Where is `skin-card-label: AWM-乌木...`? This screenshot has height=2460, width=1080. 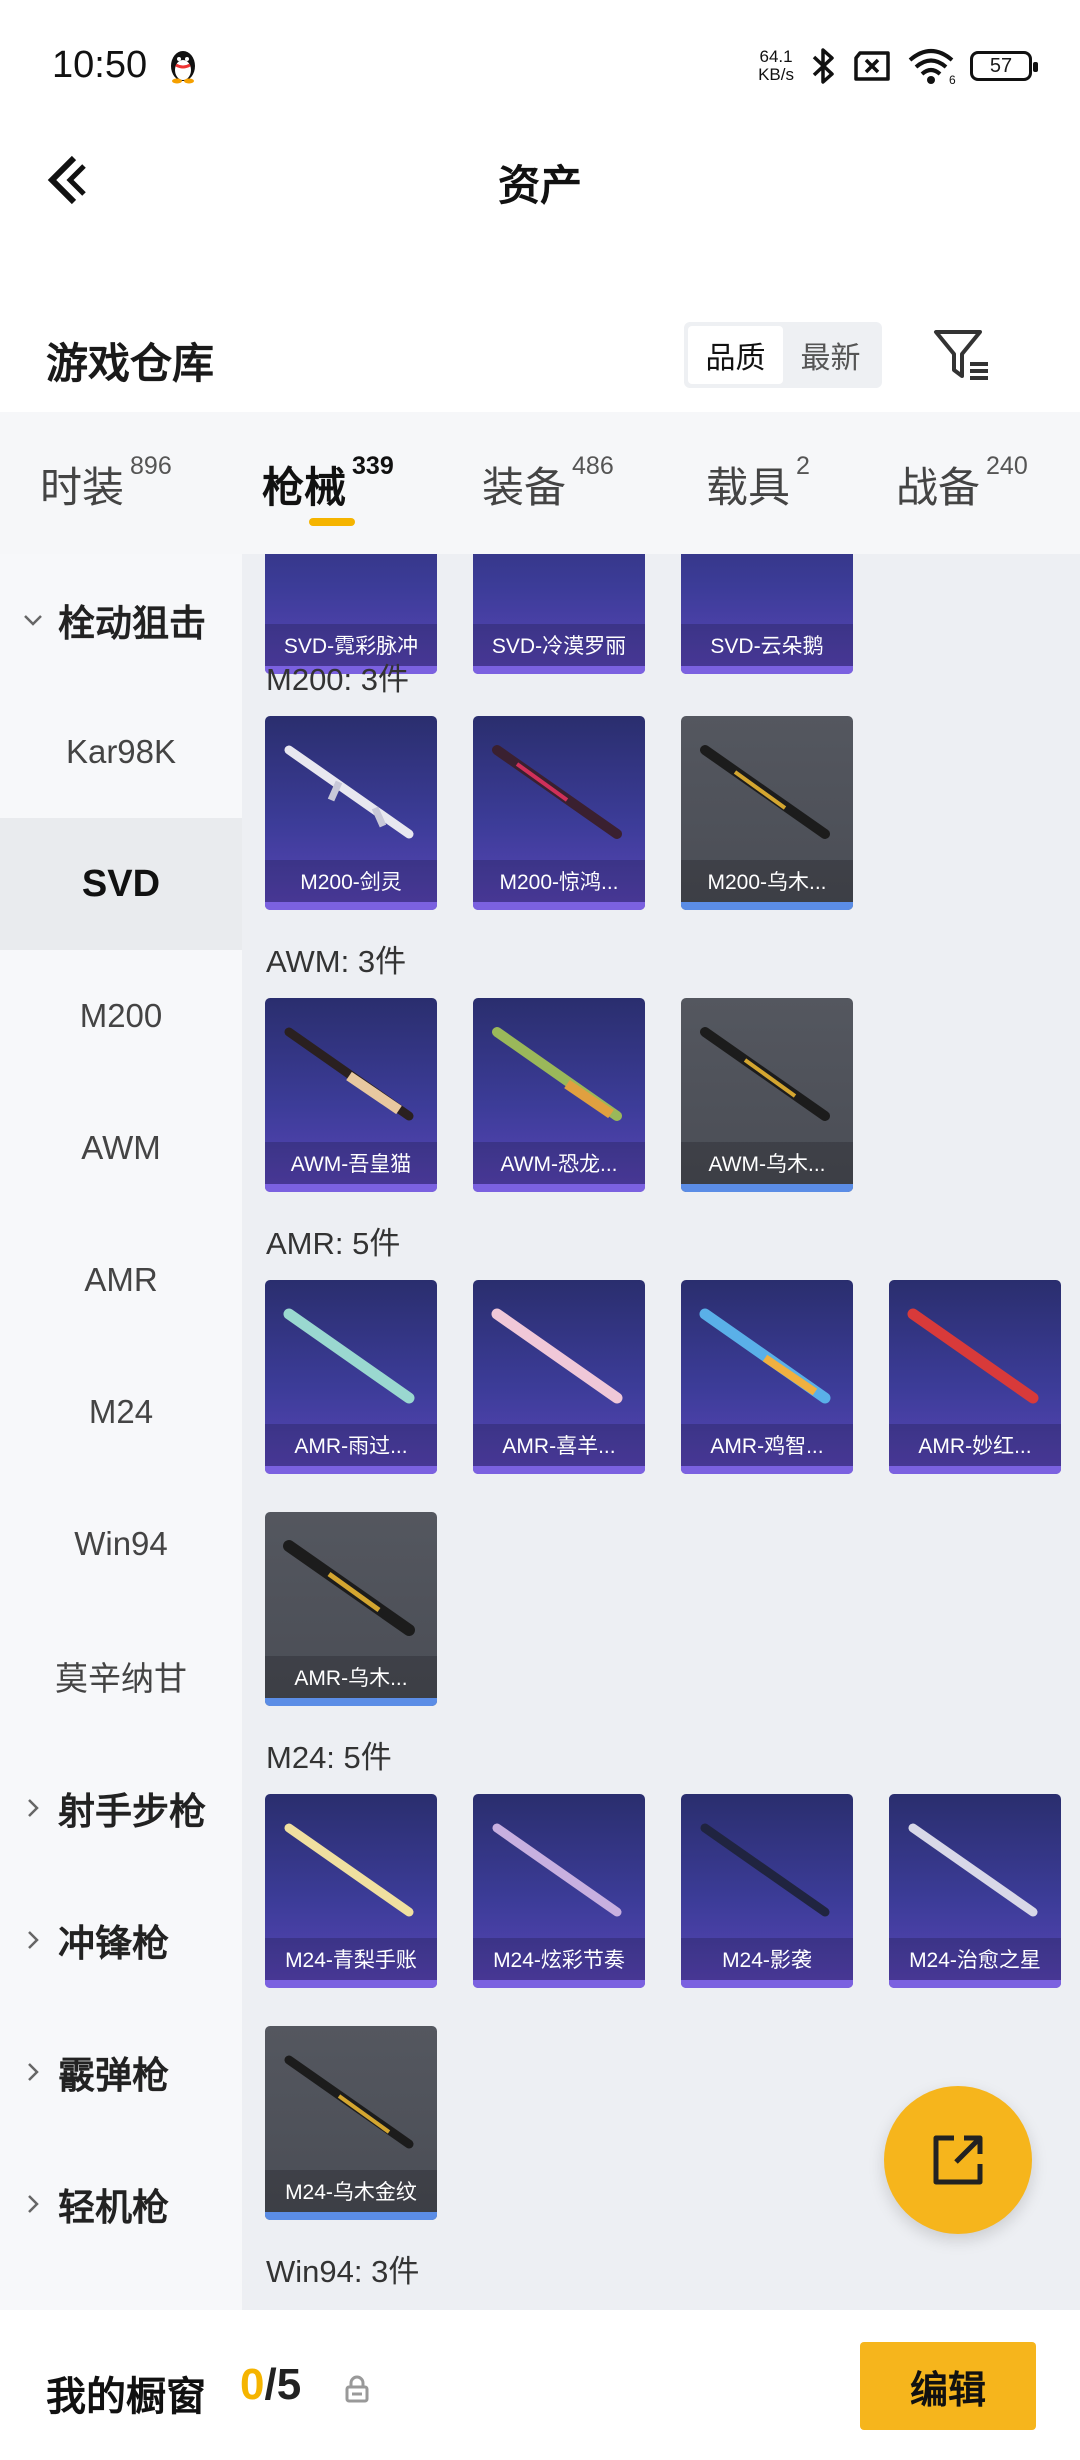 skin-card-label: AWM-乌木... is located at coordinates (767, 1163).